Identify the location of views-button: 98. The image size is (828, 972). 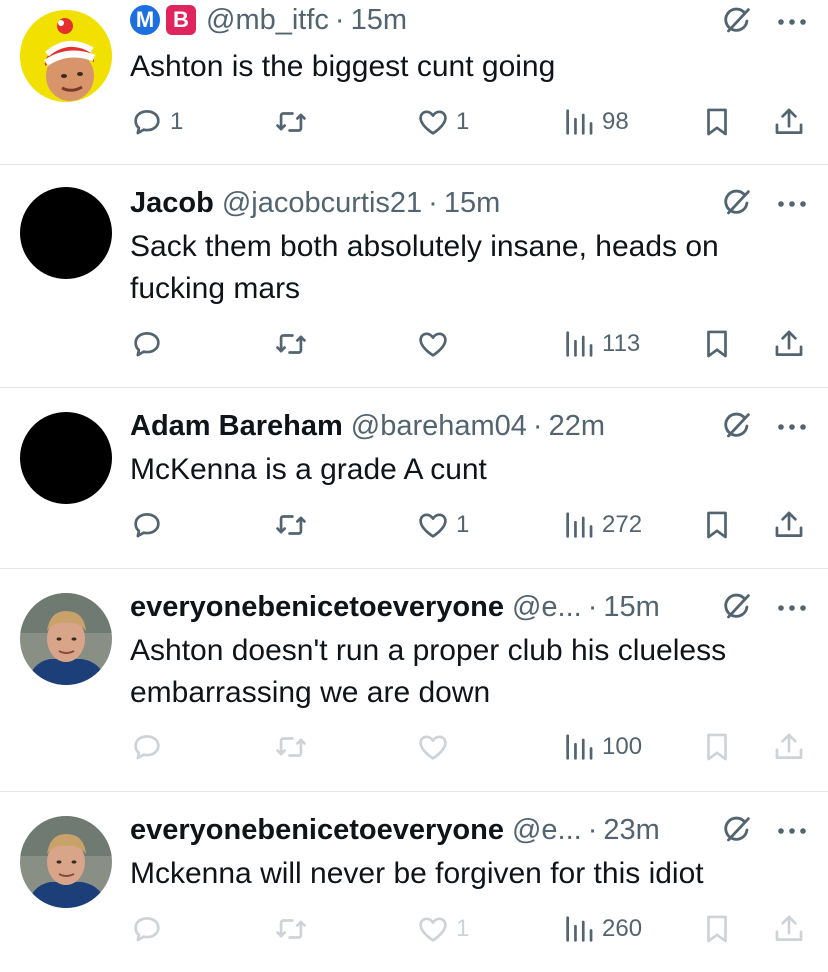
(595, 122).